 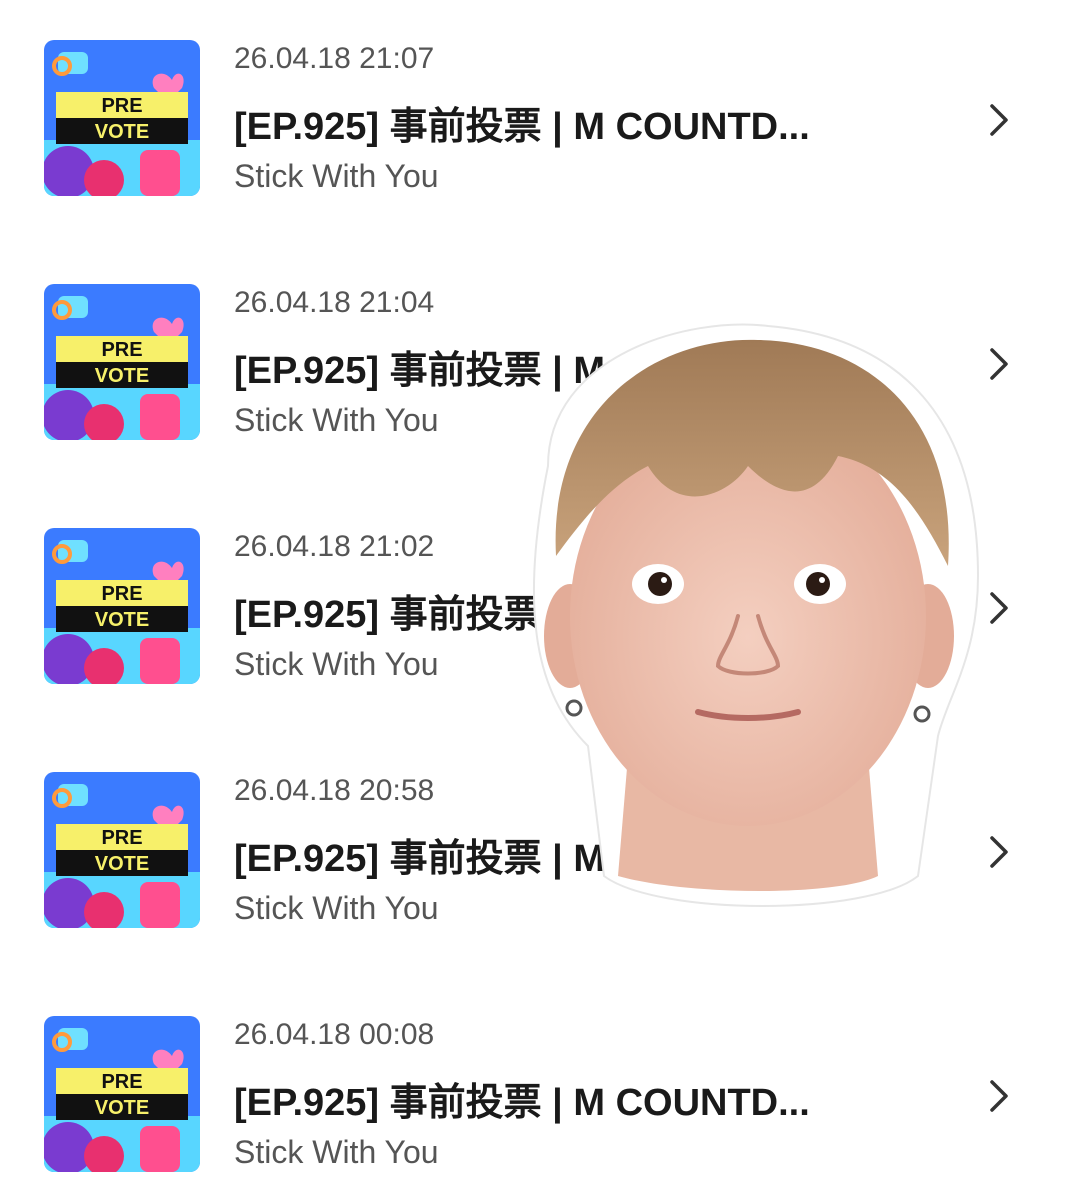 What do you see at coordinates (334, 790) in the screenshot?
I see `item-timestamp: 26.04.18 20:58` at bounding box center [334, 790].